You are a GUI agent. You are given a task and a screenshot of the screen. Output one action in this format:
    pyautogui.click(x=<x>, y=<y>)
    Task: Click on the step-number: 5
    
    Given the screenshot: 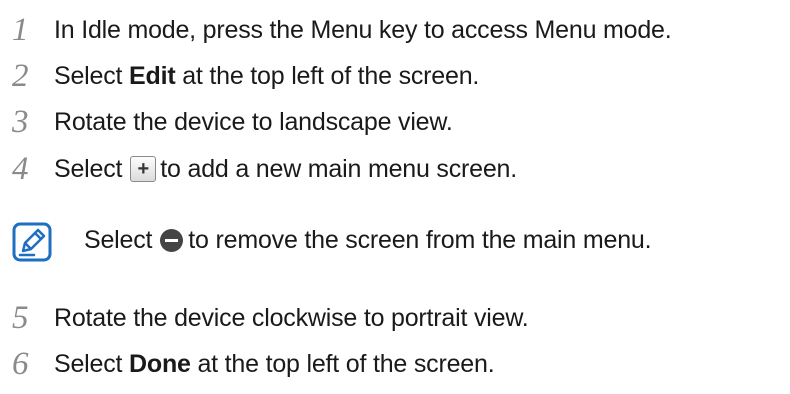 What is the action you would take?
    pyautogui.click(x=20, y=318)
    